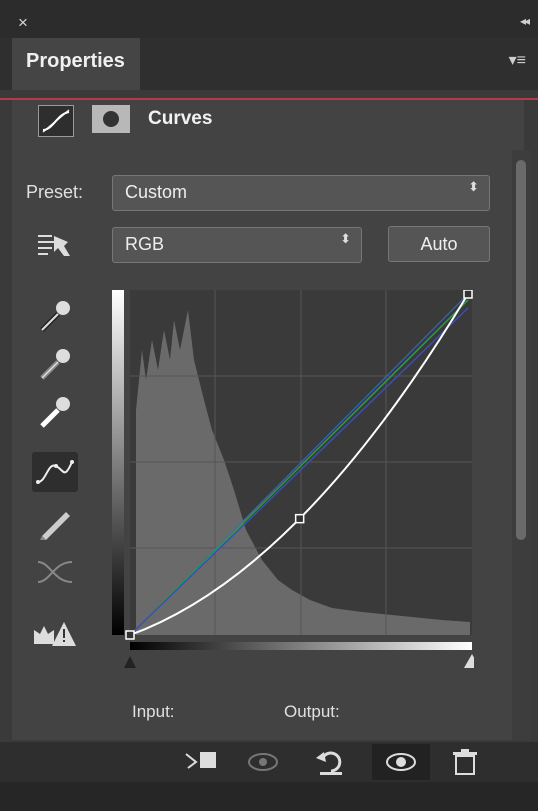 This screenshot has height=811, width=538. I want to click on collapse-icon: ◂◂, so click(525, 21).